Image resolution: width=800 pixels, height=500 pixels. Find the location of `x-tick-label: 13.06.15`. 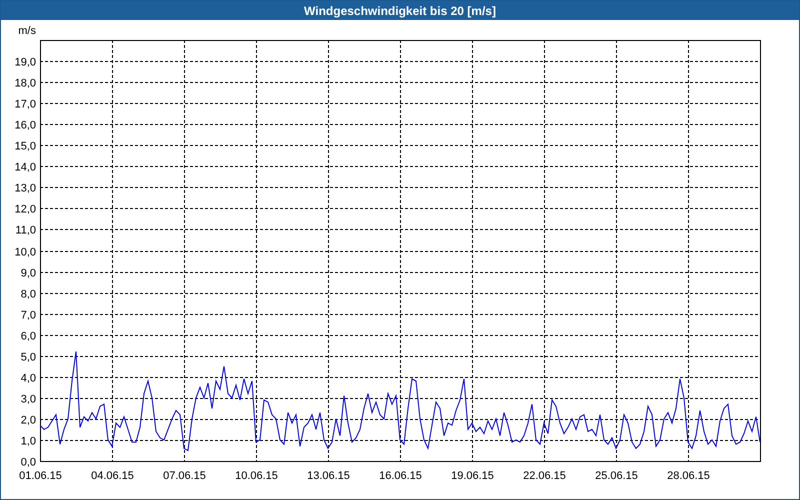

x-tick-label: 13.06.15 is located at coordinates (328, 476).